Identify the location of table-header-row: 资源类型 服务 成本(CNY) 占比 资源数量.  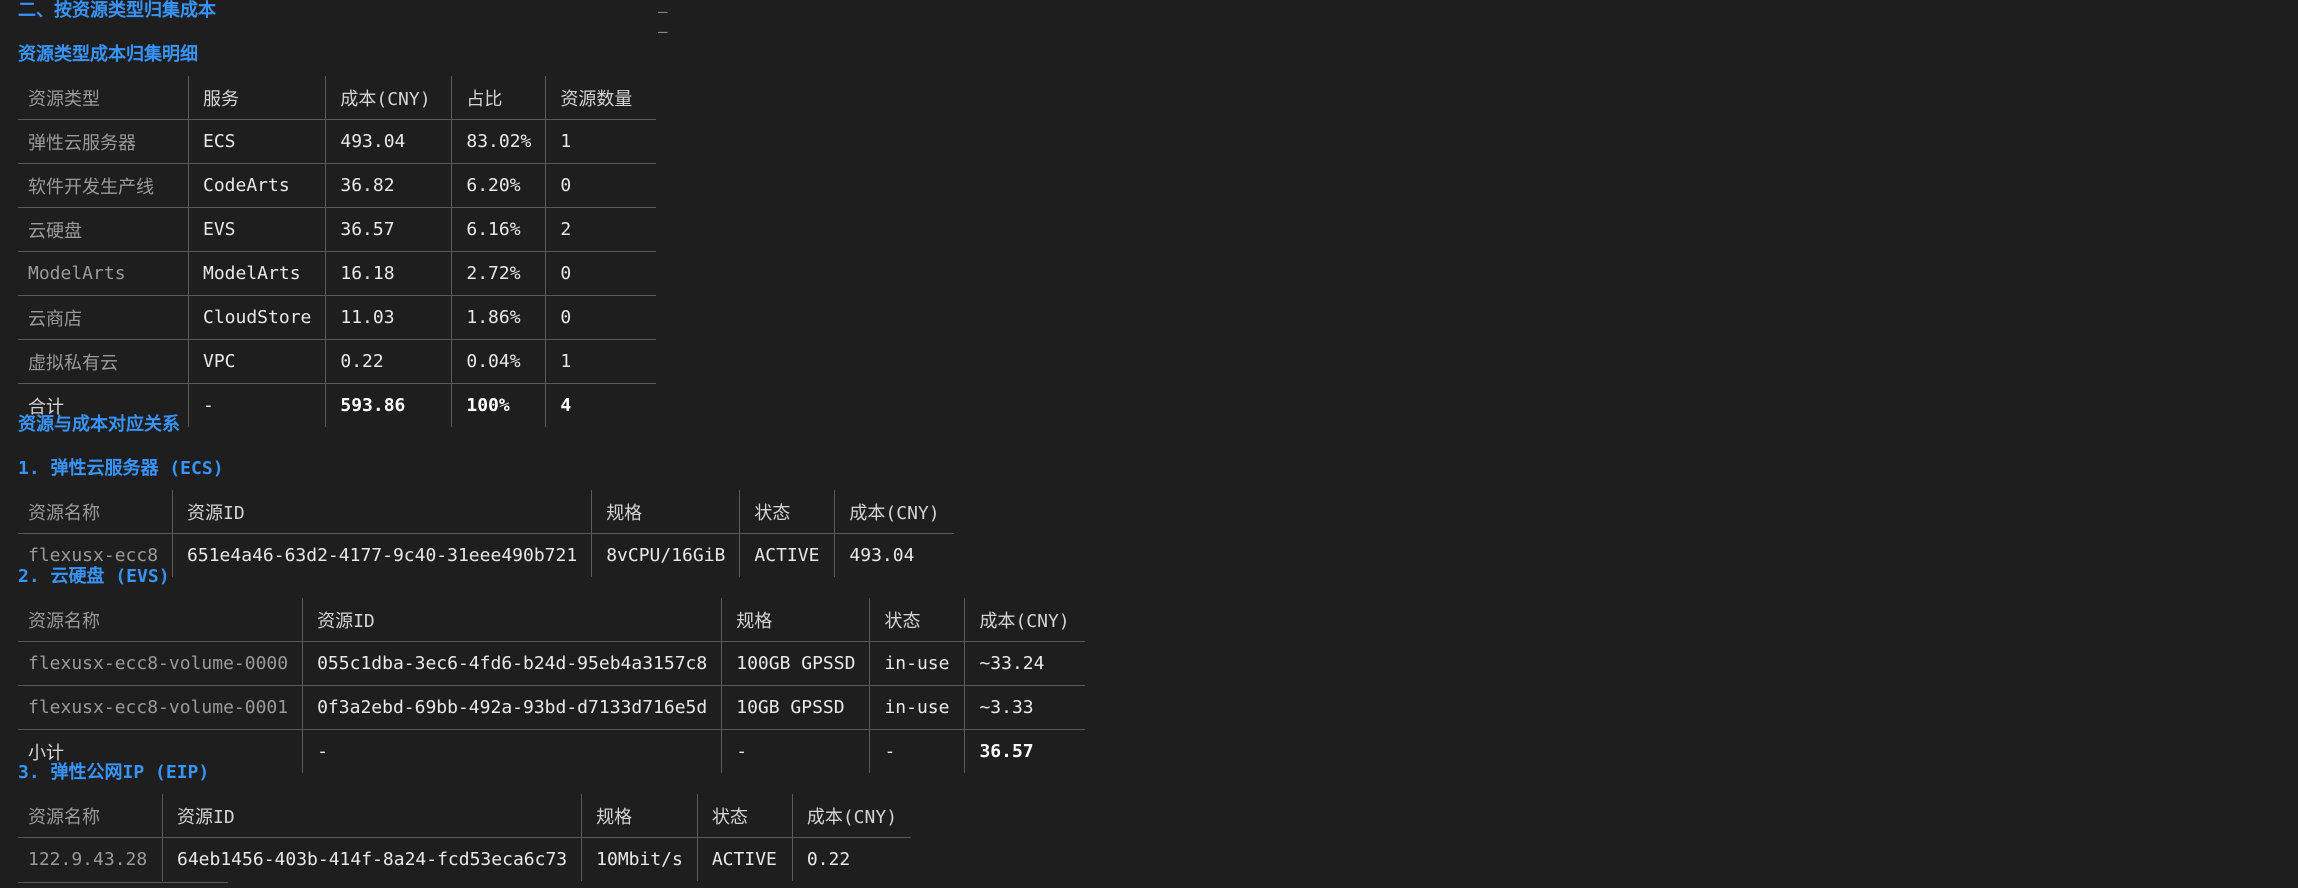
(337, 98).